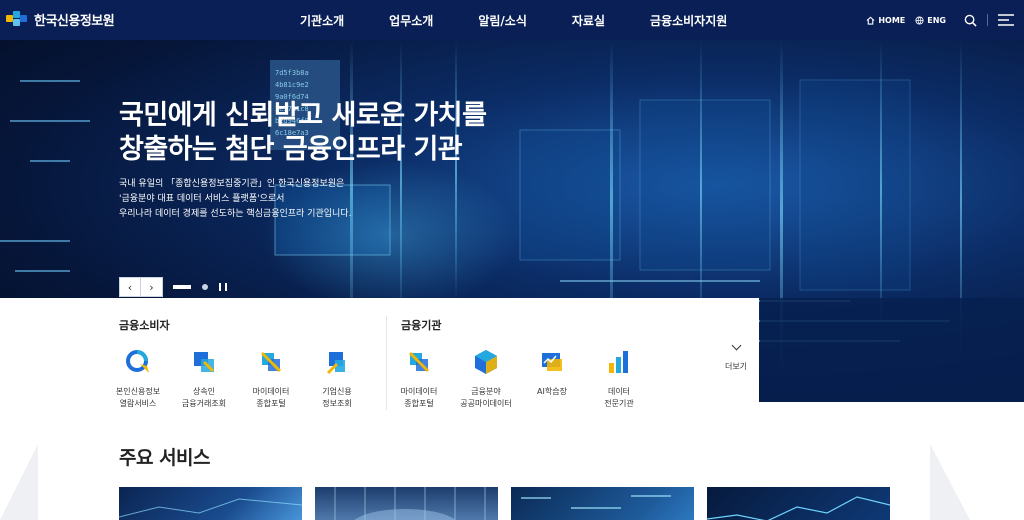 Image resolution: width=1024 pixels, height=520 pixels. Describe the element at coordinates (619, 379) in the screenshot. I see `service-data-agency: 데이터 전문기관` at that location.